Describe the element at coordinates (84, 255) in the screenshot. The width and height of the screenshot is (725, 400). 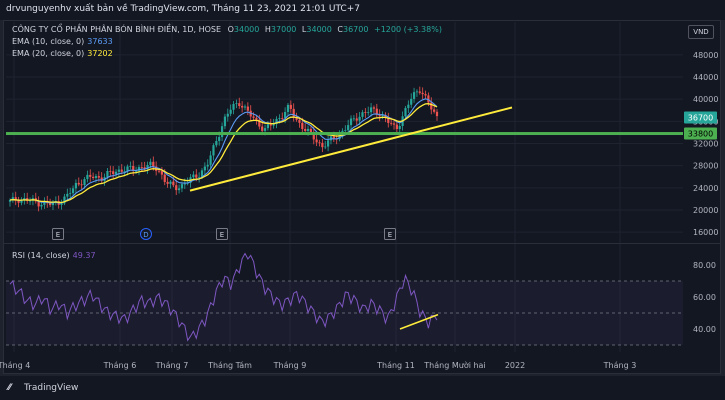
I see `rsi-value: 49.37` at that location.